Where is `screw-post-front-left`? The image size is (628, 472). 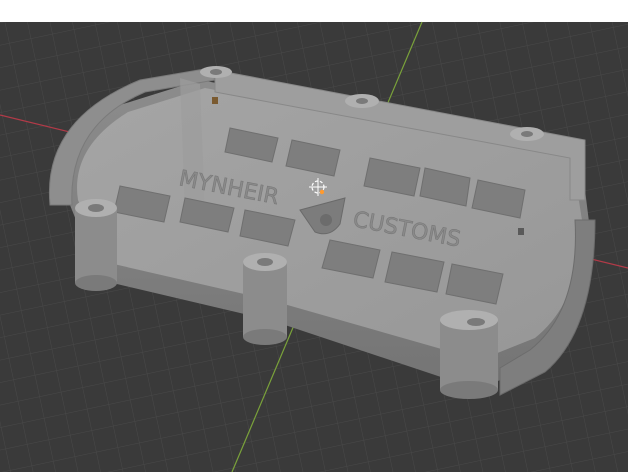
screw-post-front-left is located at coordinates (96, 245).